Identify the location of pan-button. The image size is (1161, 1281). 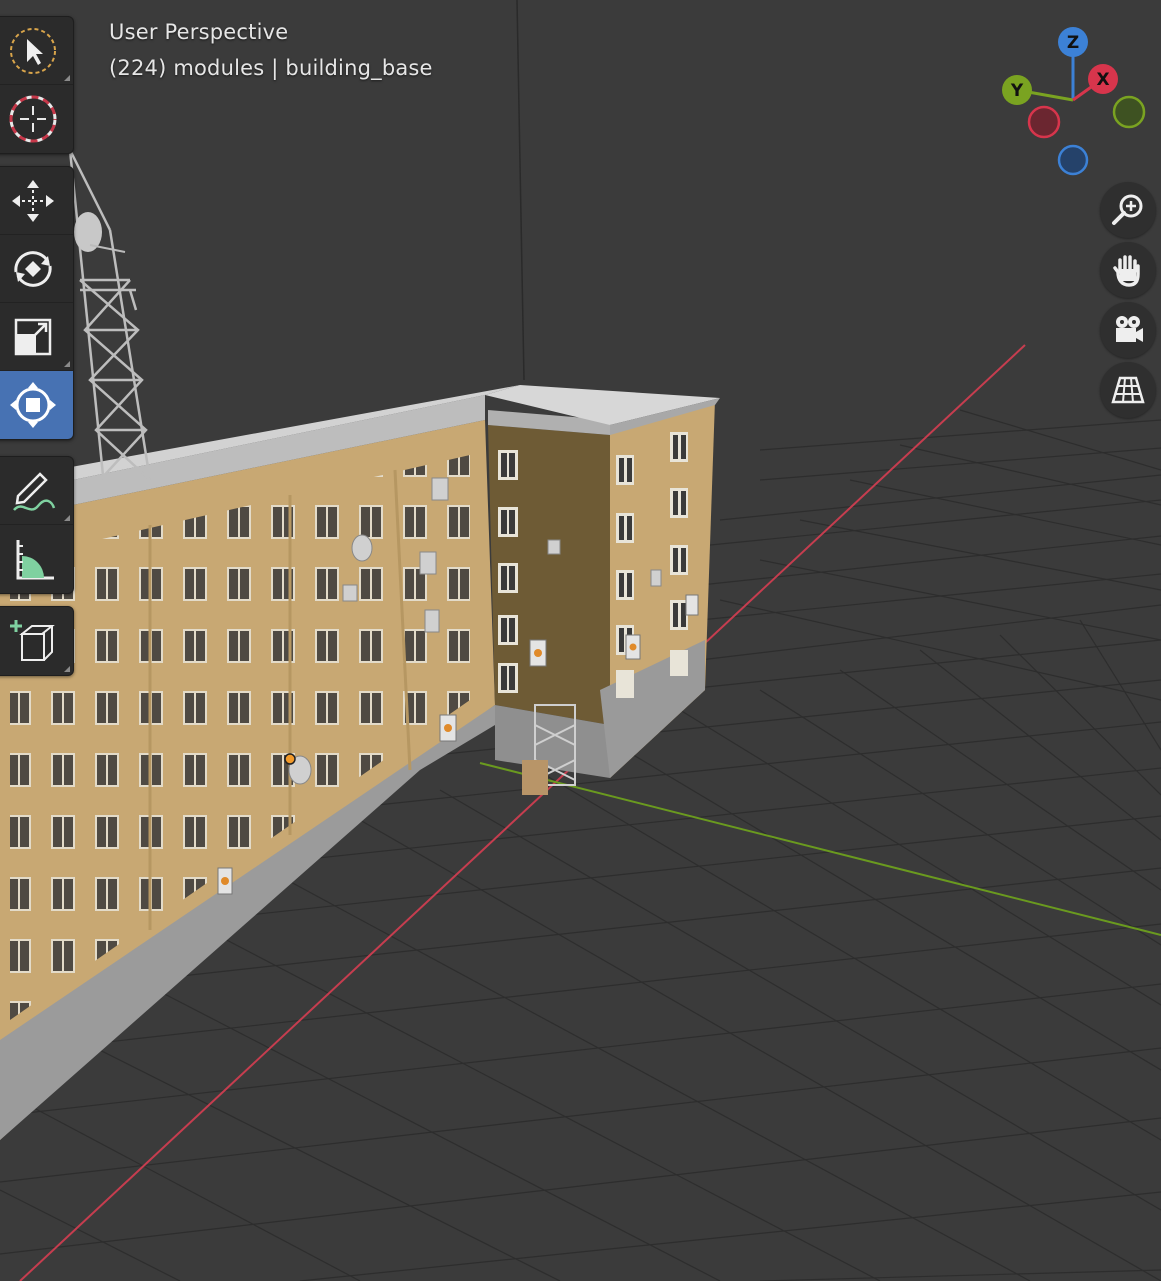
(1128, 270).